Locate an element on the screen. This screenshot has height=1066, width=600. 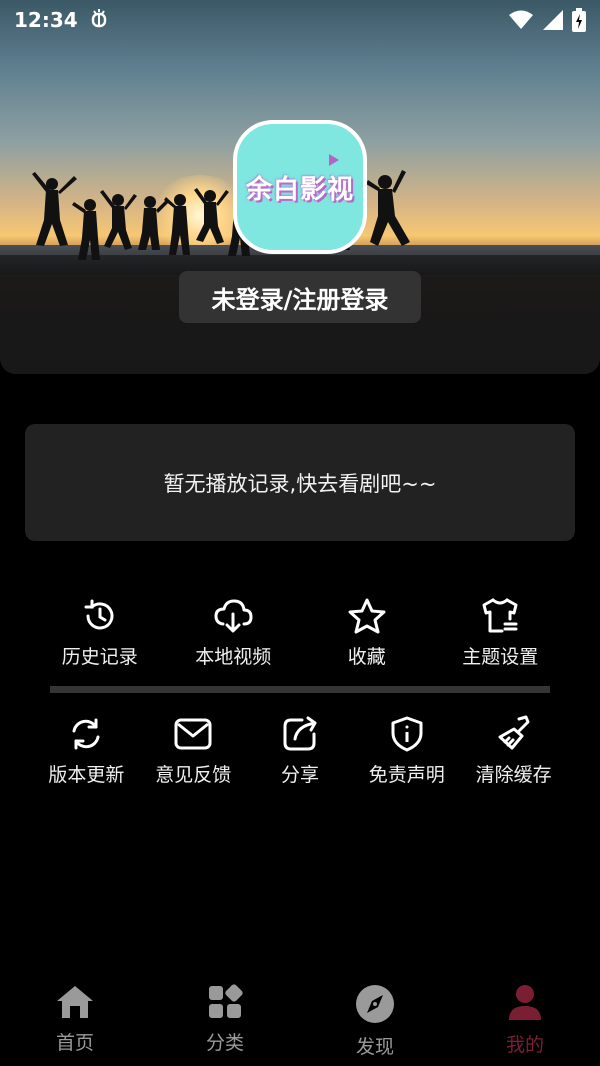
shirt-icon is located at coordinates (500, 616).